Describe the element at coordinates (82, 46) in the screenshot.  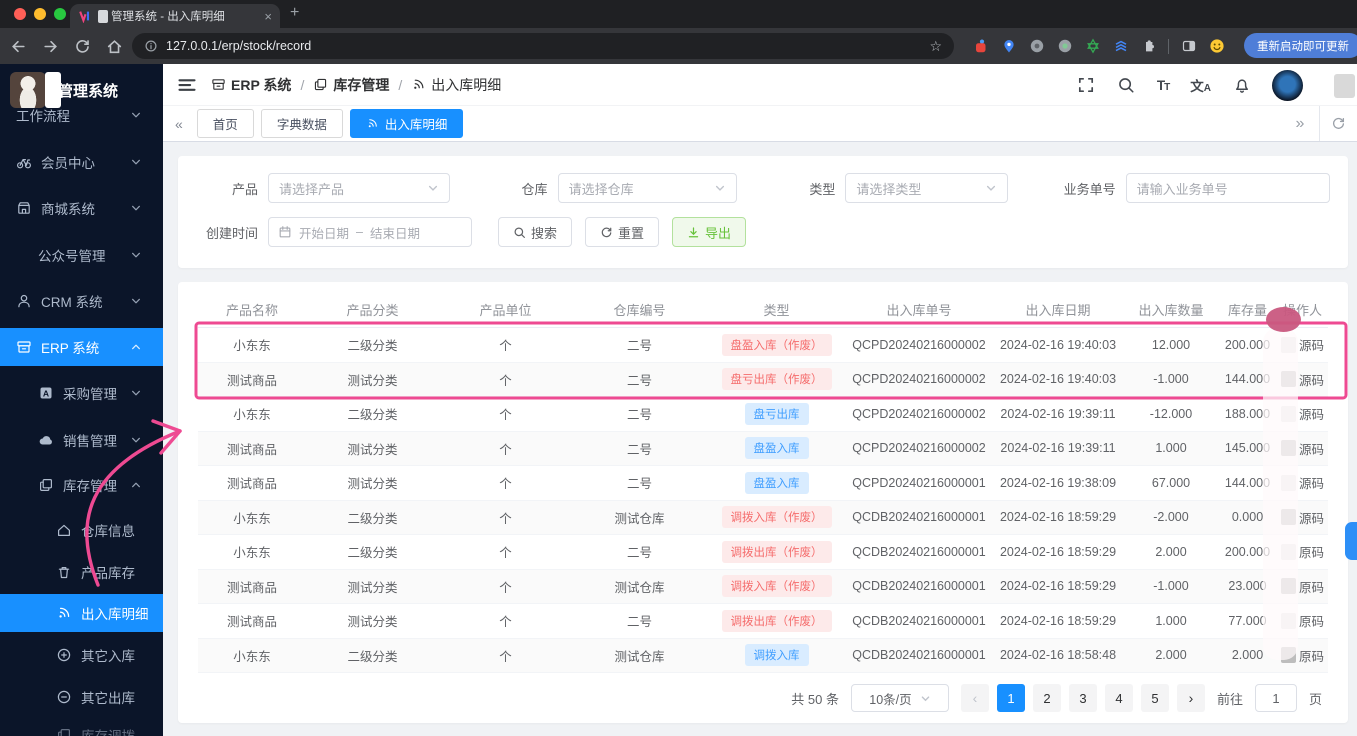
I see `reload-icon` at that location.